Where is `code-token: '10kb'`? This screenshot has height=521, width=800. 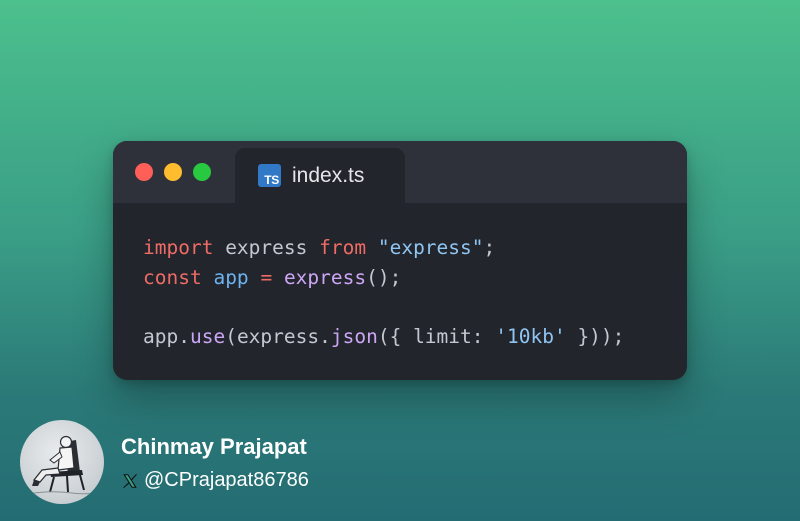 code-token: '10kb' is located at coordinates (530, 336).